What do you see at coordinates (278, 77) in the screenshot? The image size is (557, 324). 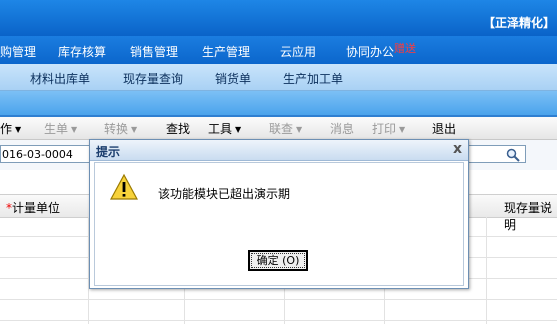 I see `sub-menu: 材料出库单 现存量查询 销货单 生产加工单` at bounding box center [278, 77].